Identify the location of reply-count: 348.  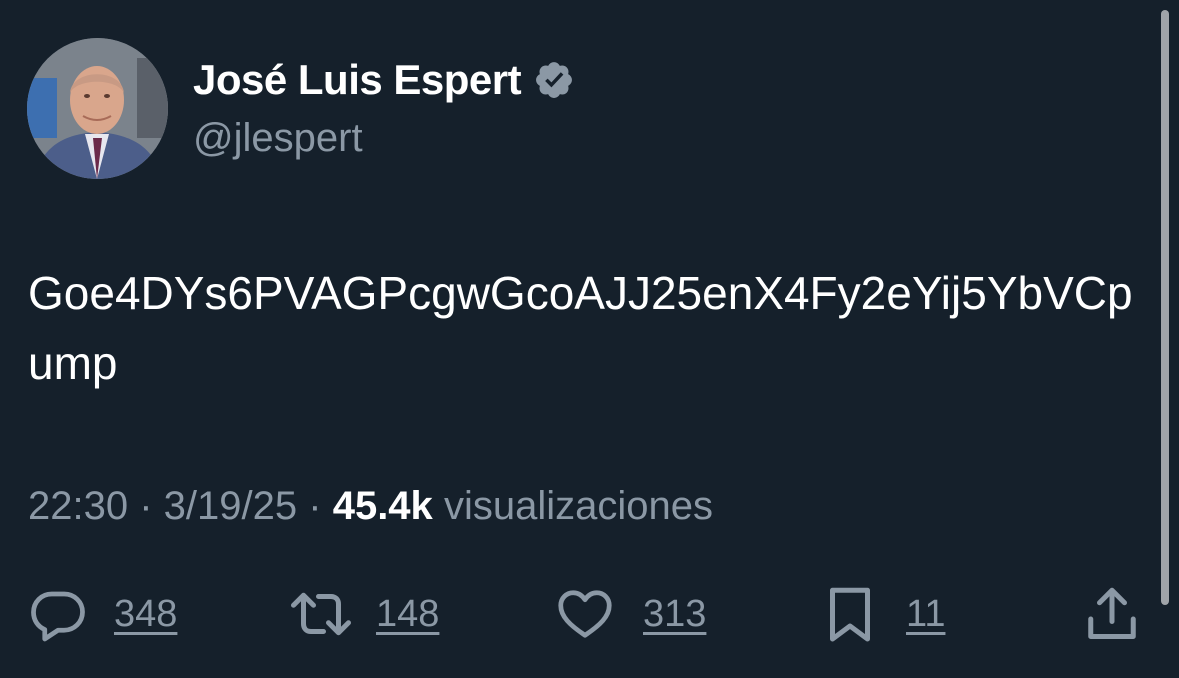
(145, 614).